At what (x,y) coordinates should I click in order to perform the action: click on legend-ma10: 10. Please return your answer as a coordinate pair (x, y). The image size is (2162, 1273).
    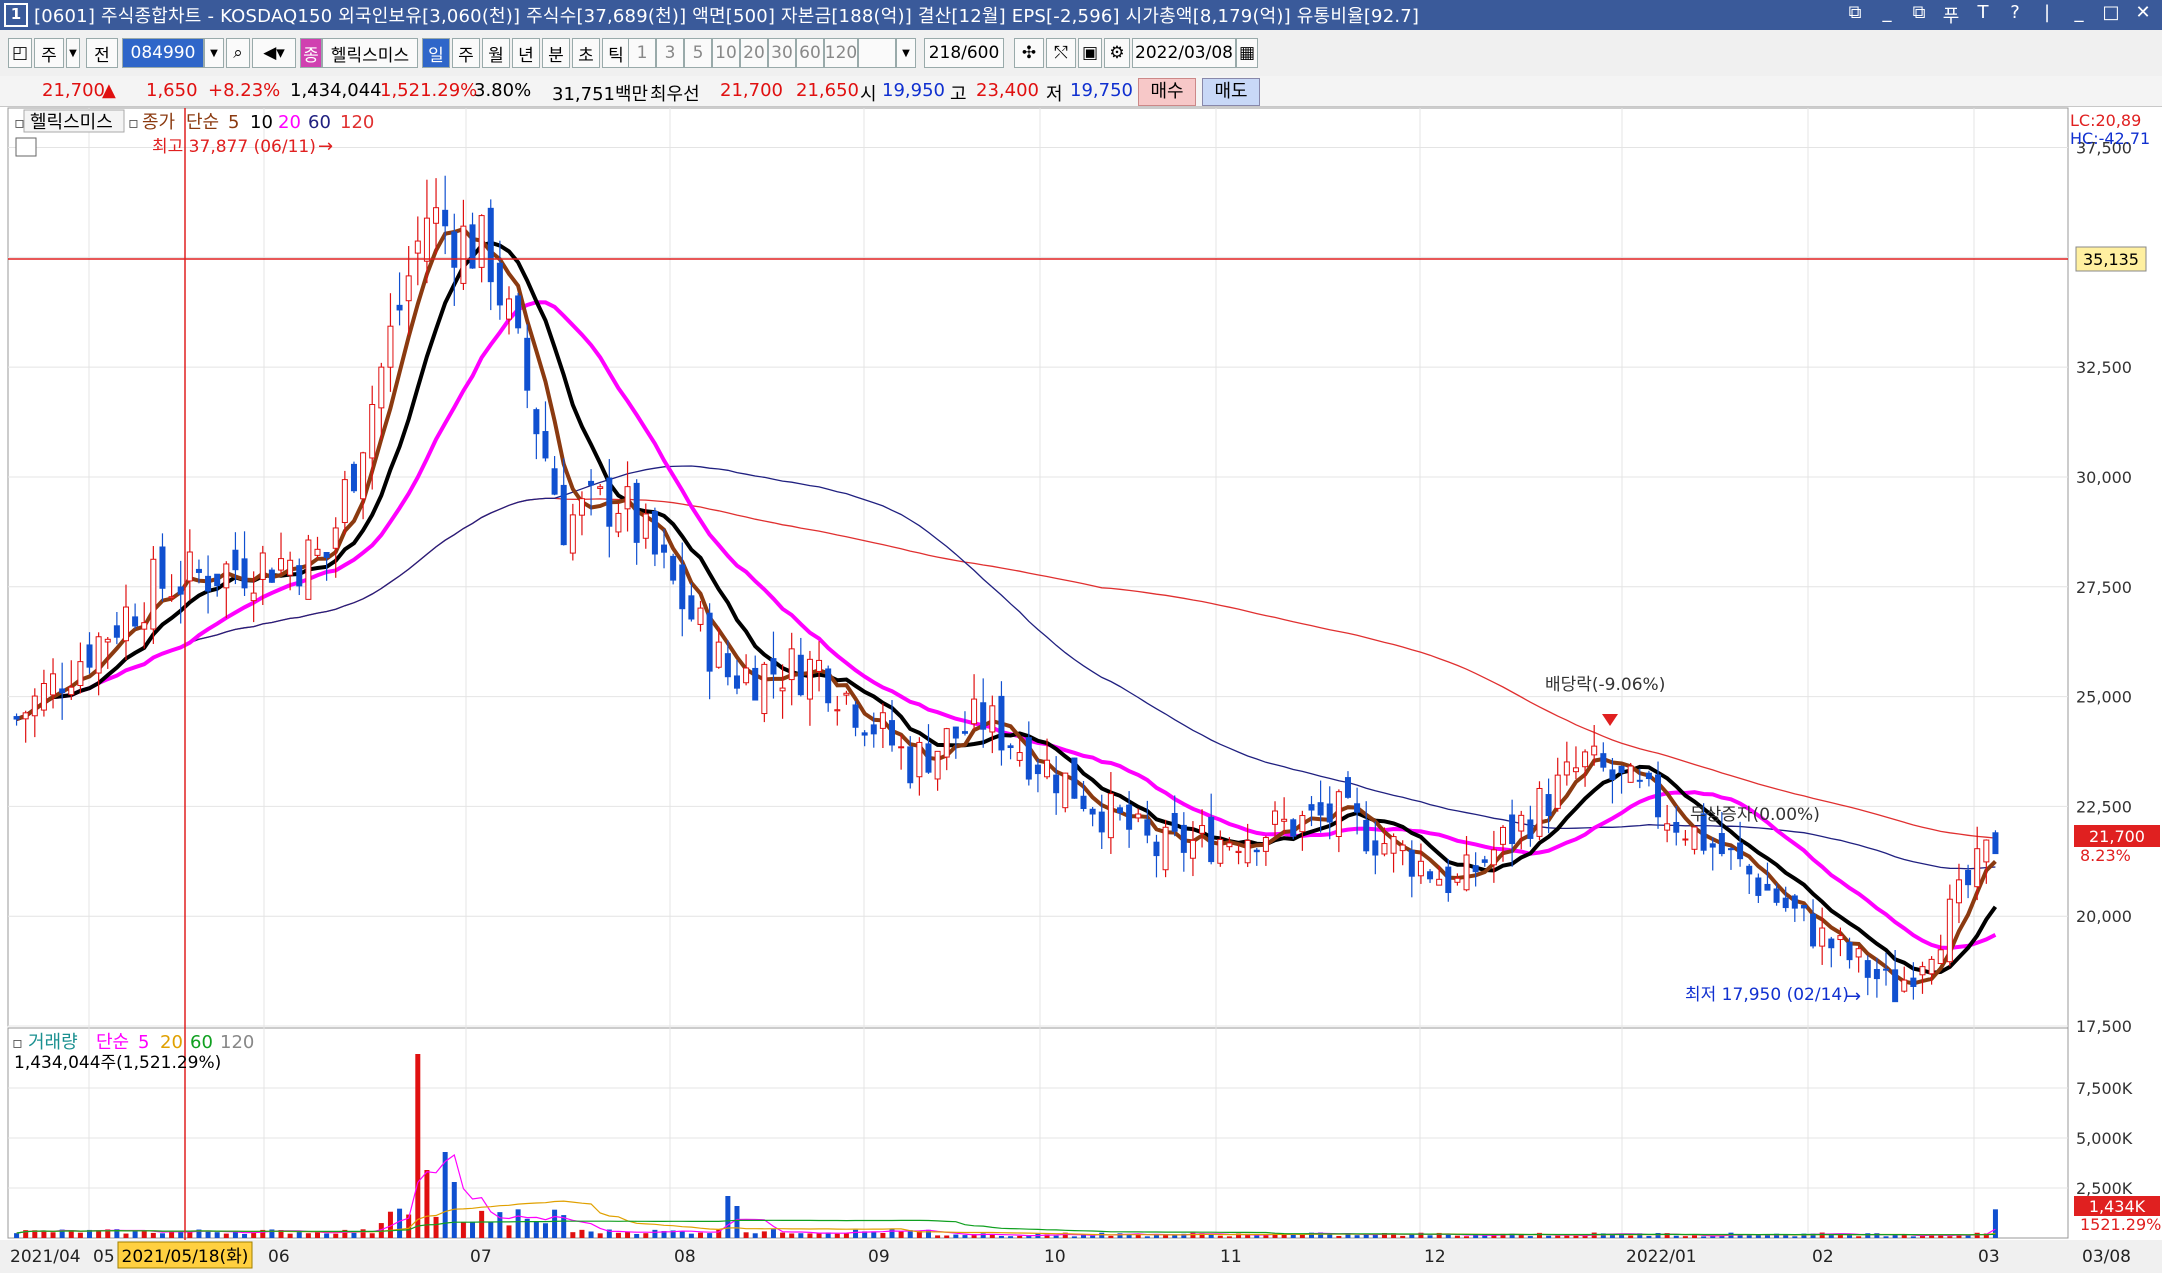
    Looking at the image, I should click on (261, 122).